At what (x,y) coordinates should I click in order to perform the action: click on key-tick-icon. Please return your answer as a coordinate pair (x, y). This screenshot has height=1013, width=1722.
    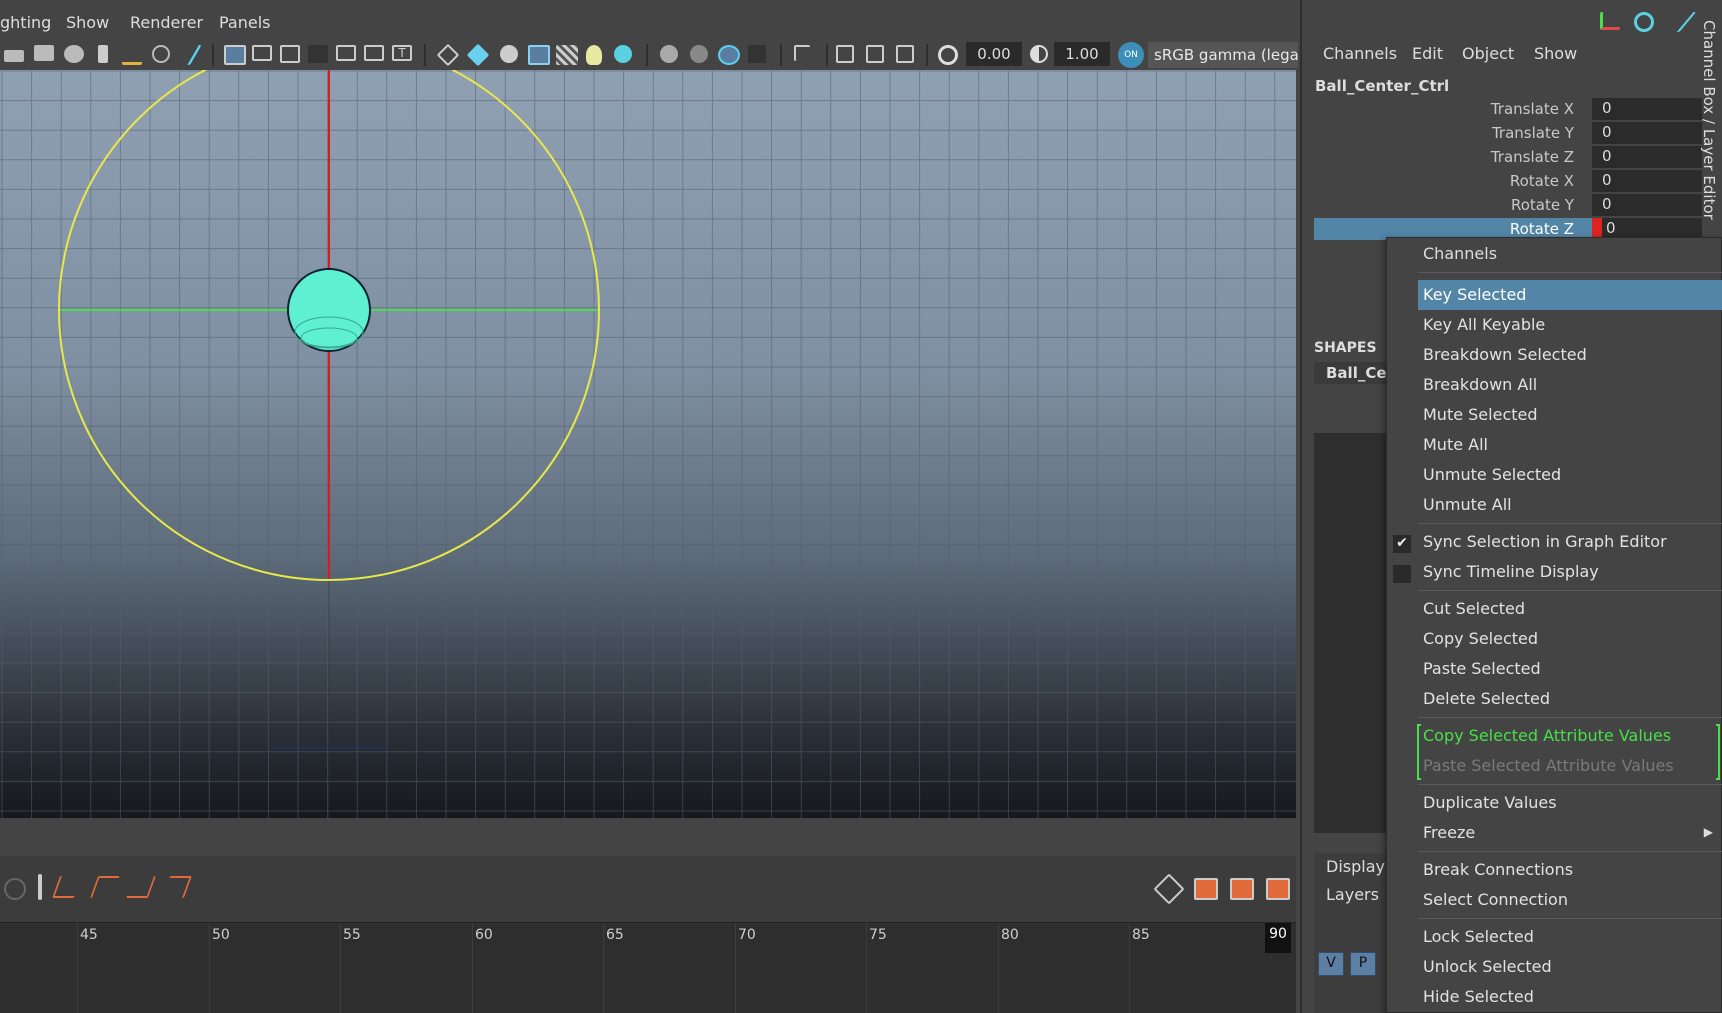
    Looking at the image, I should click on (40, 887).